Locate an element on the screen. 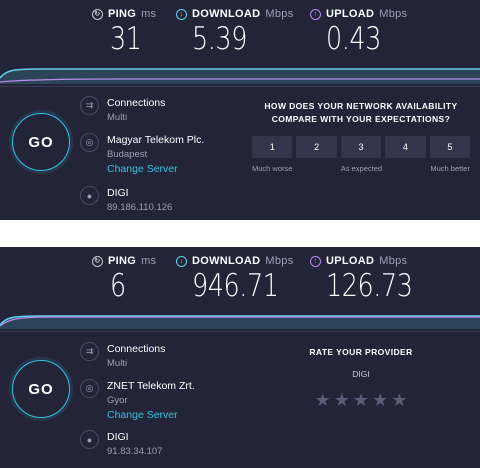 The image size is (480, 468). survey-rating-buttons: 1 2 3 4 5 is located at coordinates (361, 147).